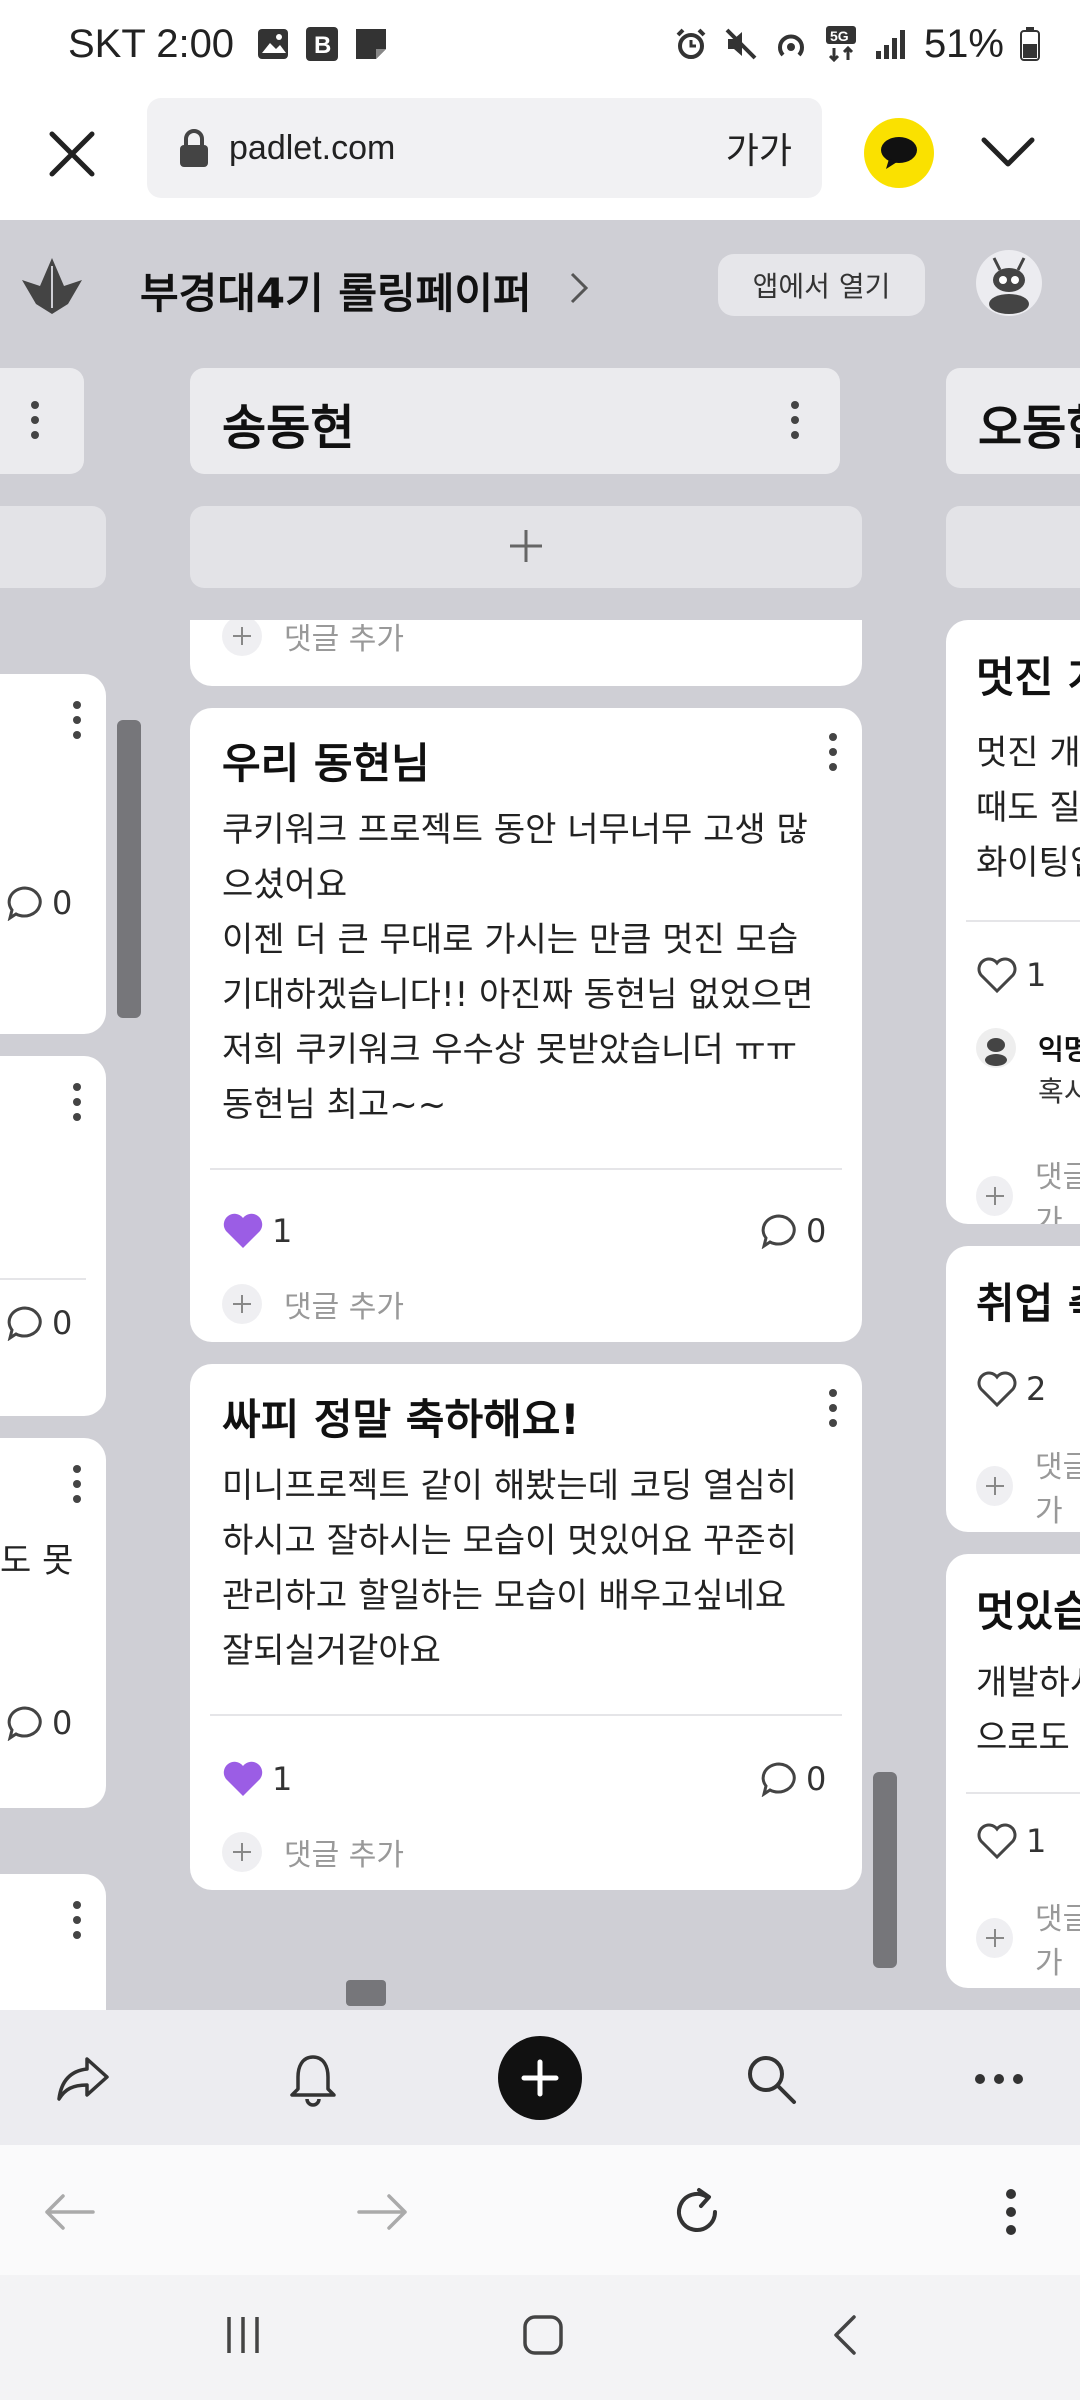 The width and height of the screenshot is (1080, 2400). I want to click on chat-bubble-icon, so click(899, 153).